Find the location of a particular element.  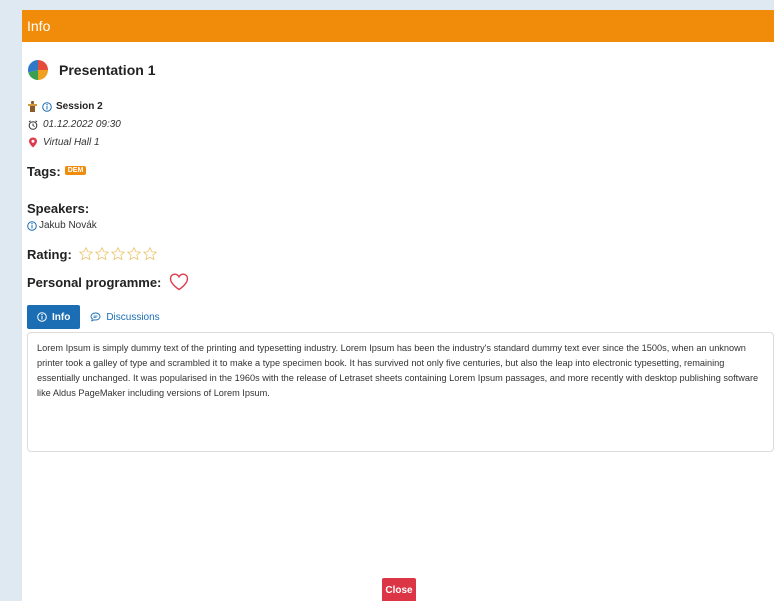

tab-info-label: Info is located at coordinates (61, 317).